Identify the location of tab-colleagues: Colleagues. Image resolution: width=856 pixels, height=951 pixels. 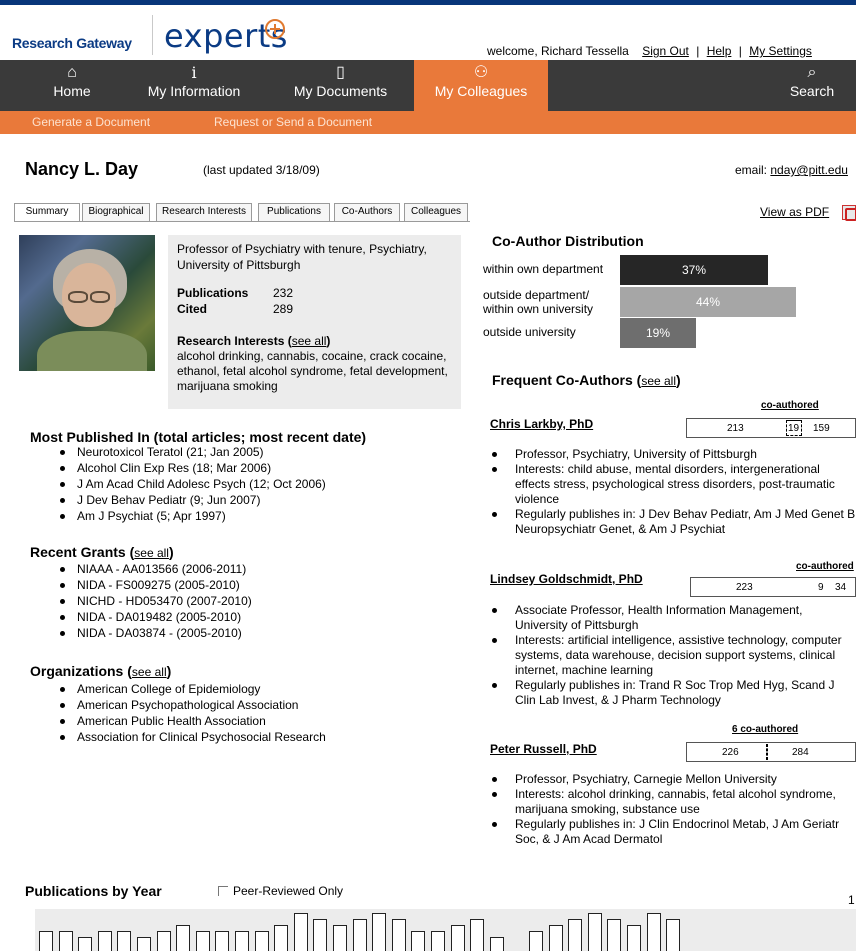
(436, 212).